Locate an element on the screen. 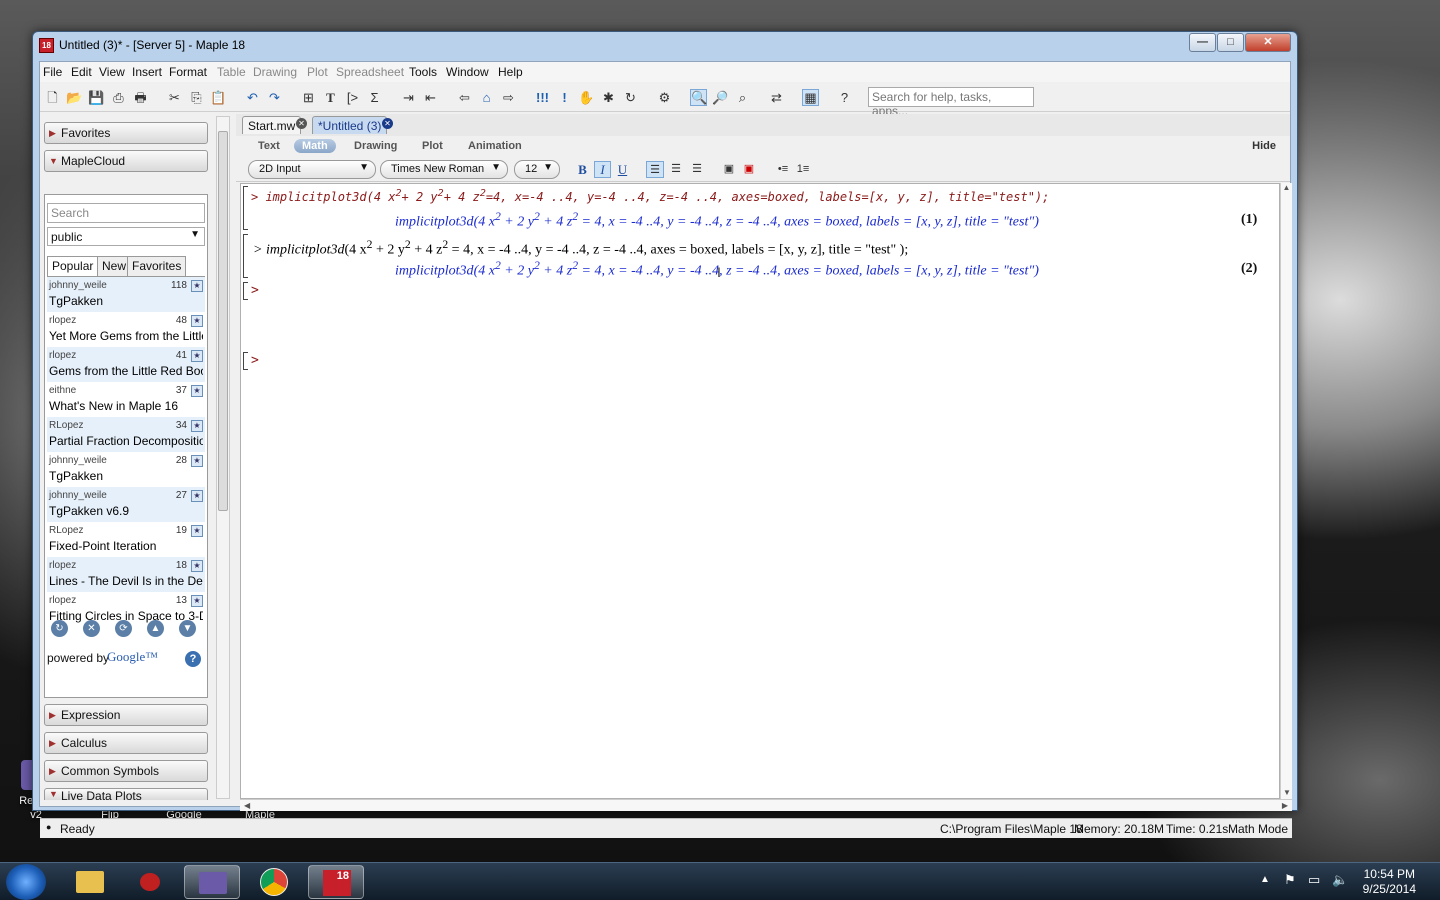  sigma-icon: Σ is located at coordinates (374, 97).